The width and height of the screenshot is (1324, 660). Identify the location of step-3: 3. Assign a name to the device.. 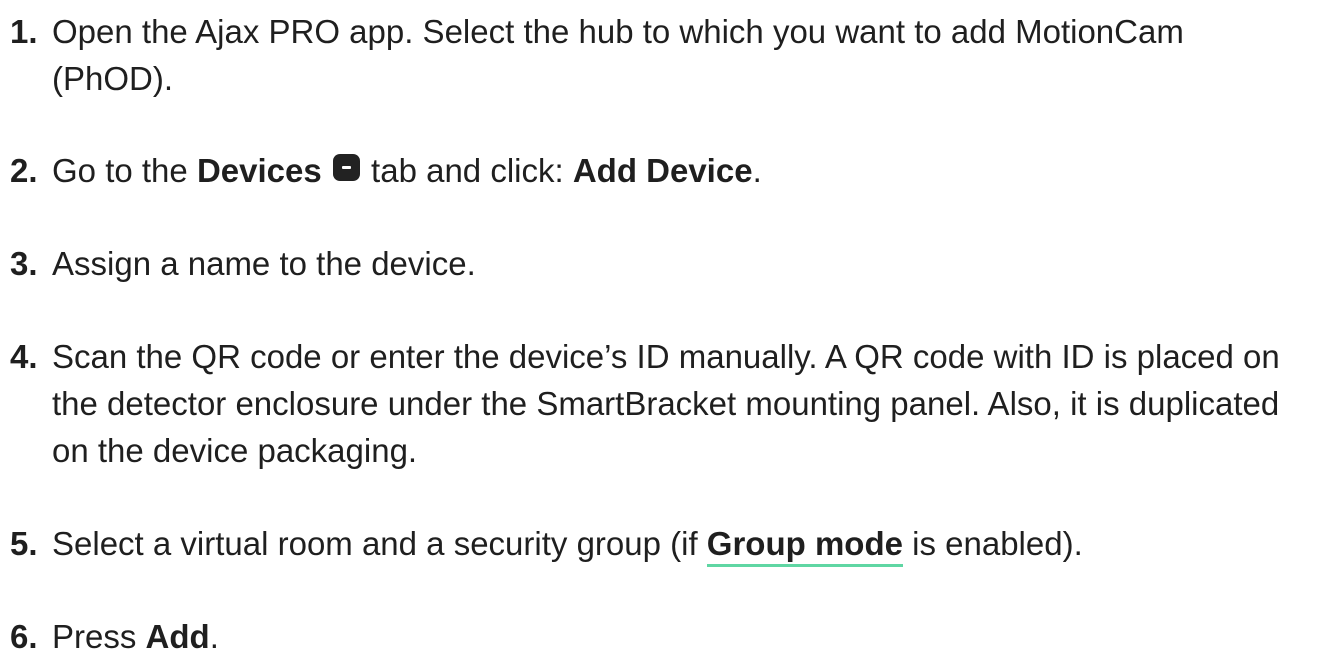
(650, 263).